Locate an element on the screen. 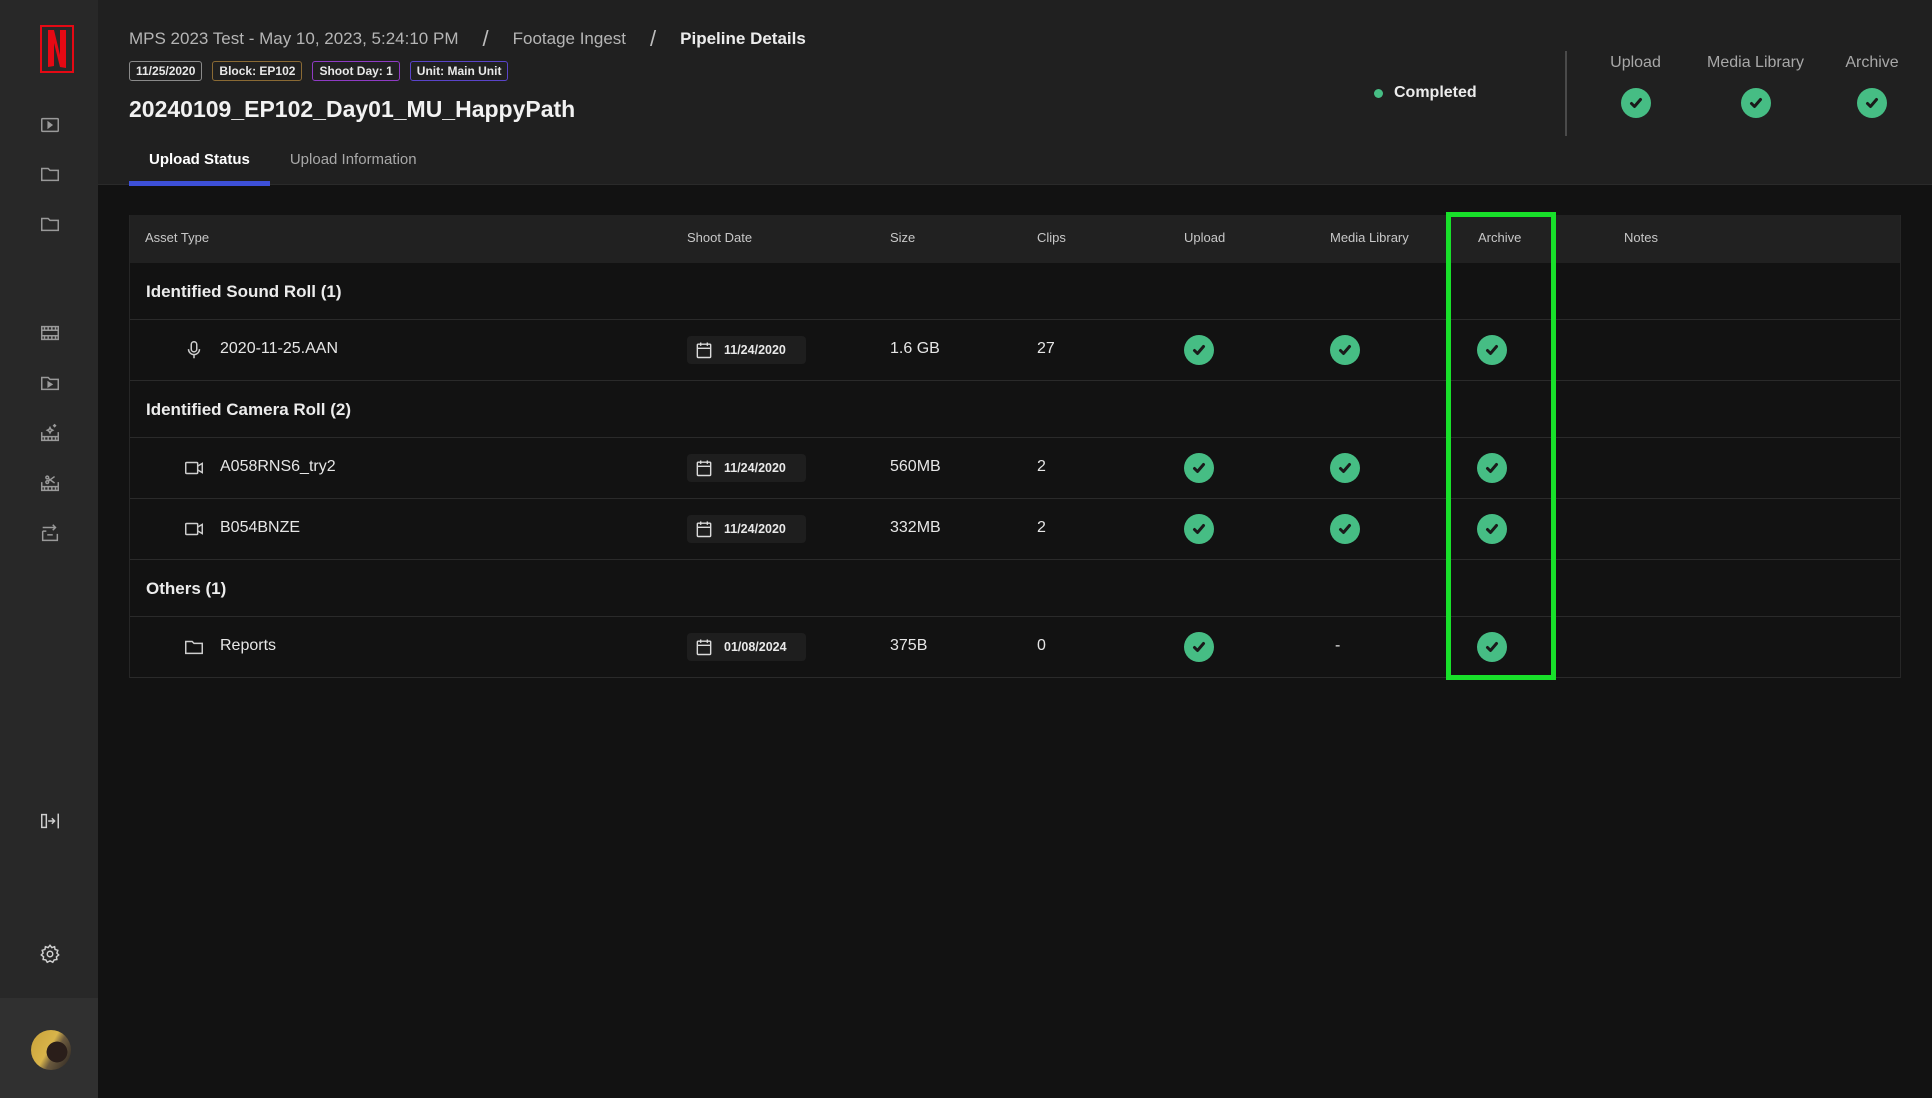  shoot-date: 01/08/2024 is located at coordinates (755, 647).